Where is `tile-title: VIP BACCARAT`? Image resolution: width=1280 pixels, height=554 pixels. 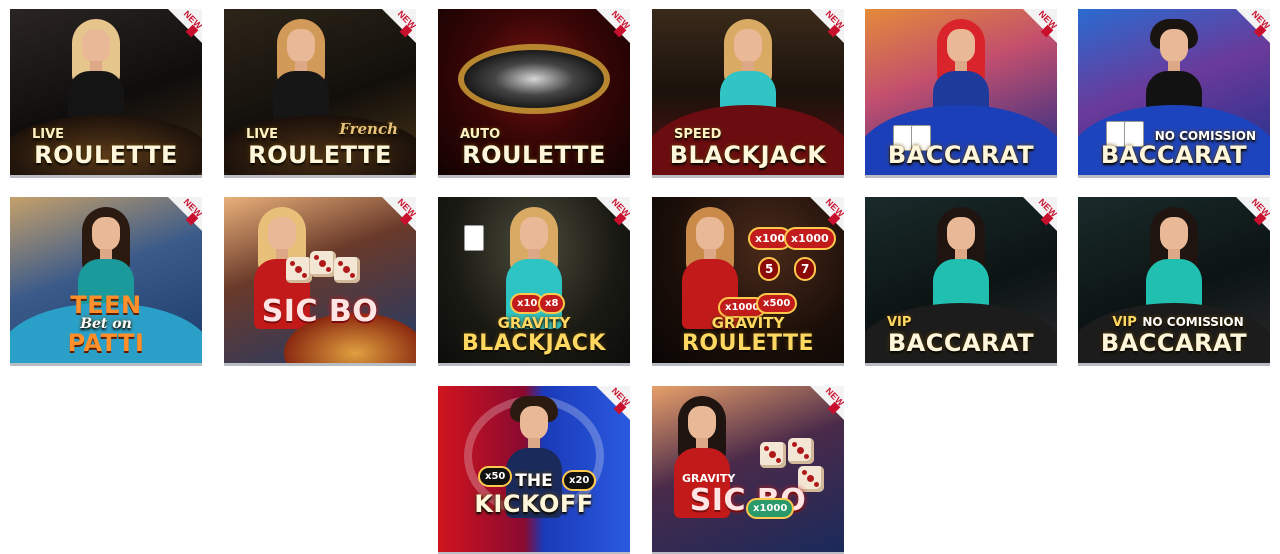 tile-title: VIP BACCARAT is located at coordinates (961, 336).